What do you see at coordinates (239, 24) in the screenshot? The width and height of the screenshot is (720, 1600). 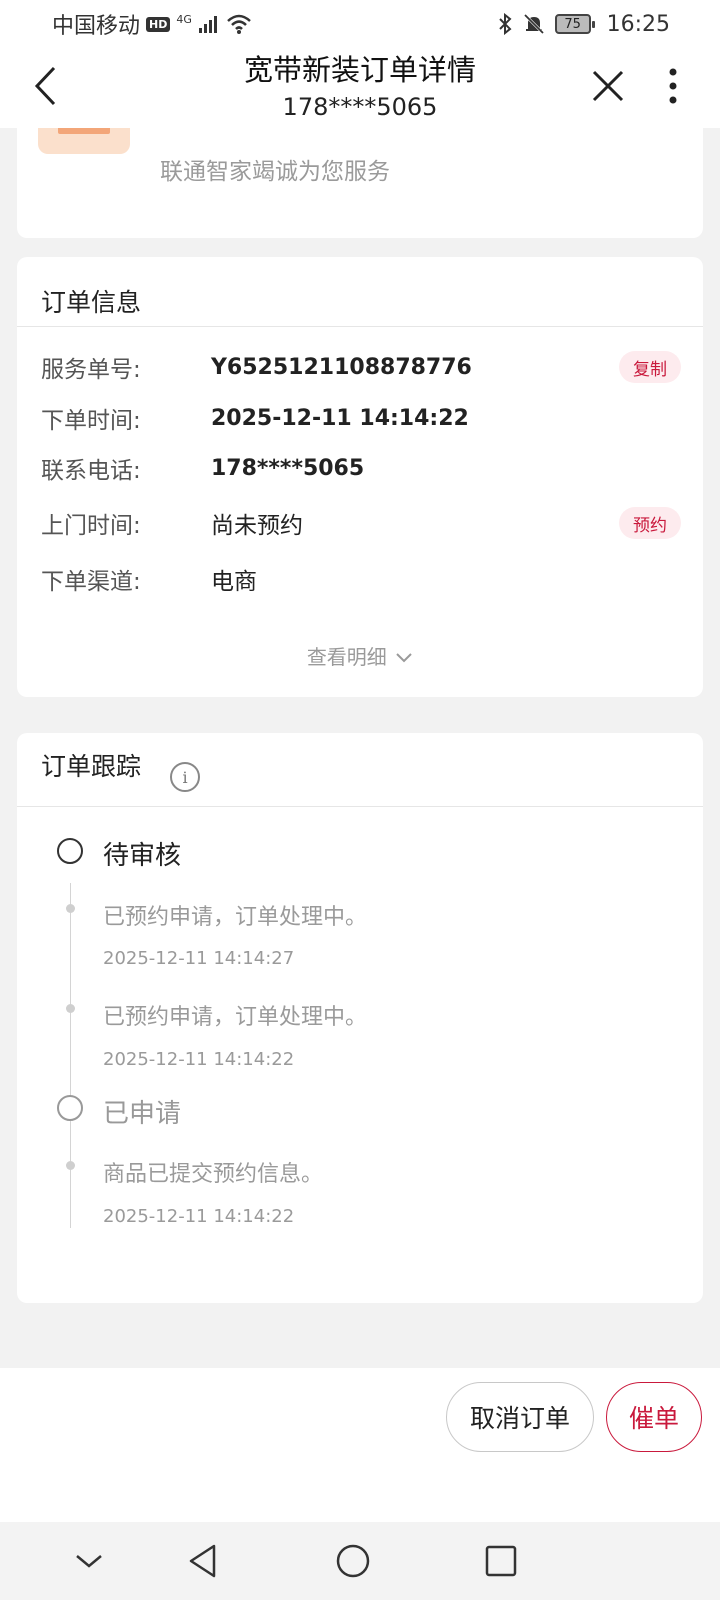 I see `wifi-icon` at bounding box center [239, 24].